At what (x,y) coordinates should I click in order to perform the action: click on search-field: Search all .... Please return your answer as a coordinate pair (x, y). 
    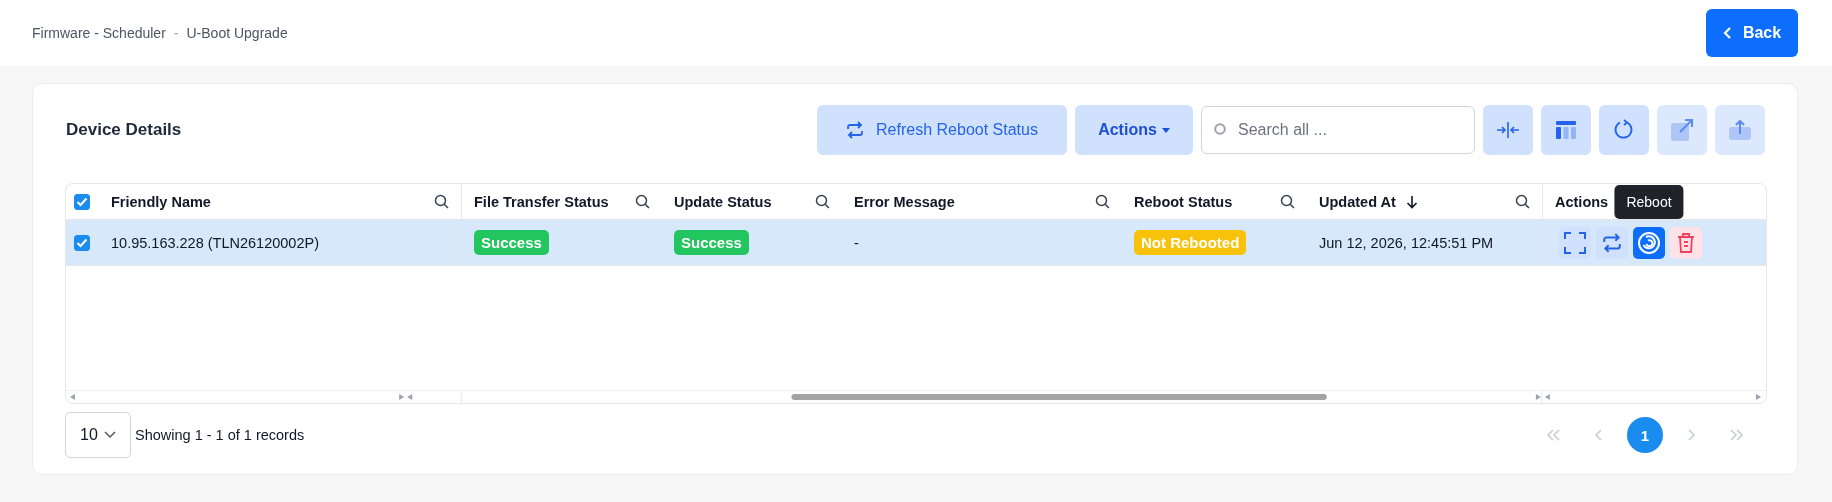
    Looking at the image, I should click on (1338, 130).